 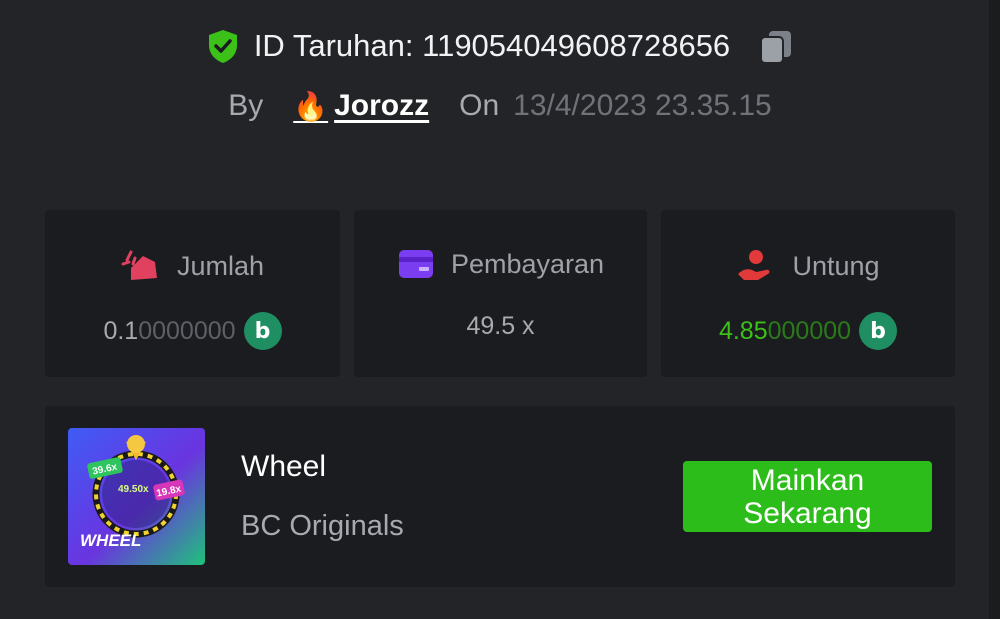 I want to click on bet-id-row: ID Taruhan: 119054049608728656, so click(x=500, y=46).